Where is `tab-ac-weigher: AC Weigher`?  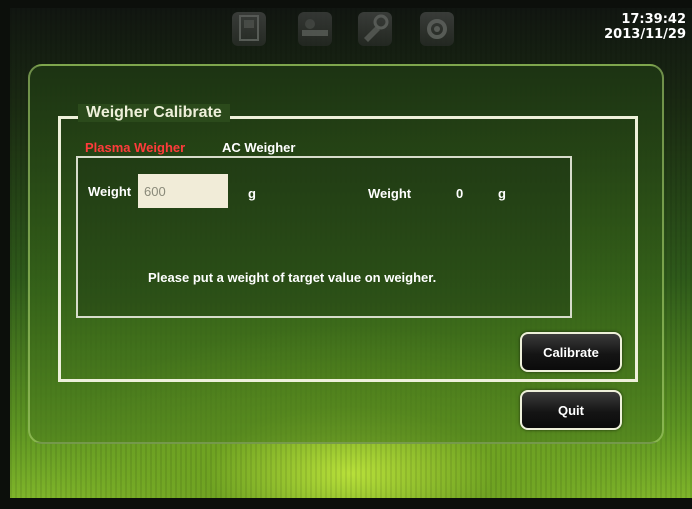
tab-ac-weigher: AC Weigher is located at coordinates (258, 147).